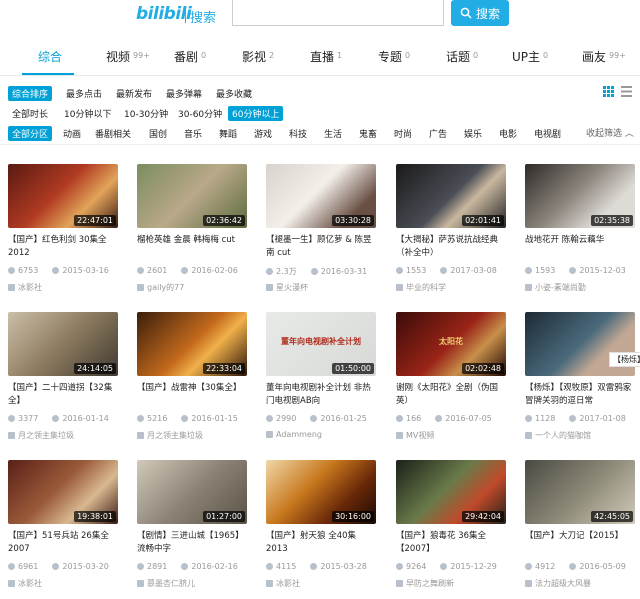 Image resolution: width=640 pixels, height=599 pixels. What do you see at coordinates (558, 435) in the screenshot?
I see `uploader: 一个人的猫咖馆` at bounding box center [558, 435].